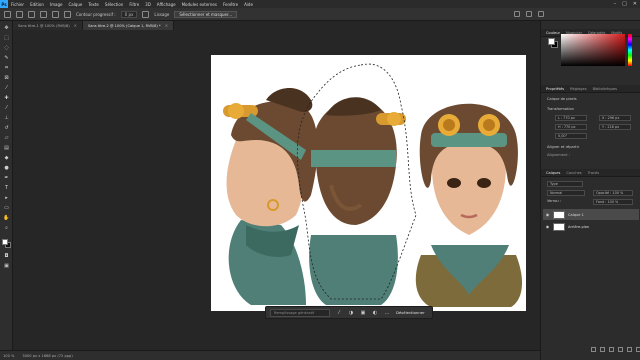  I want to click on layer-kind-filter: Type, so click(565, 184).